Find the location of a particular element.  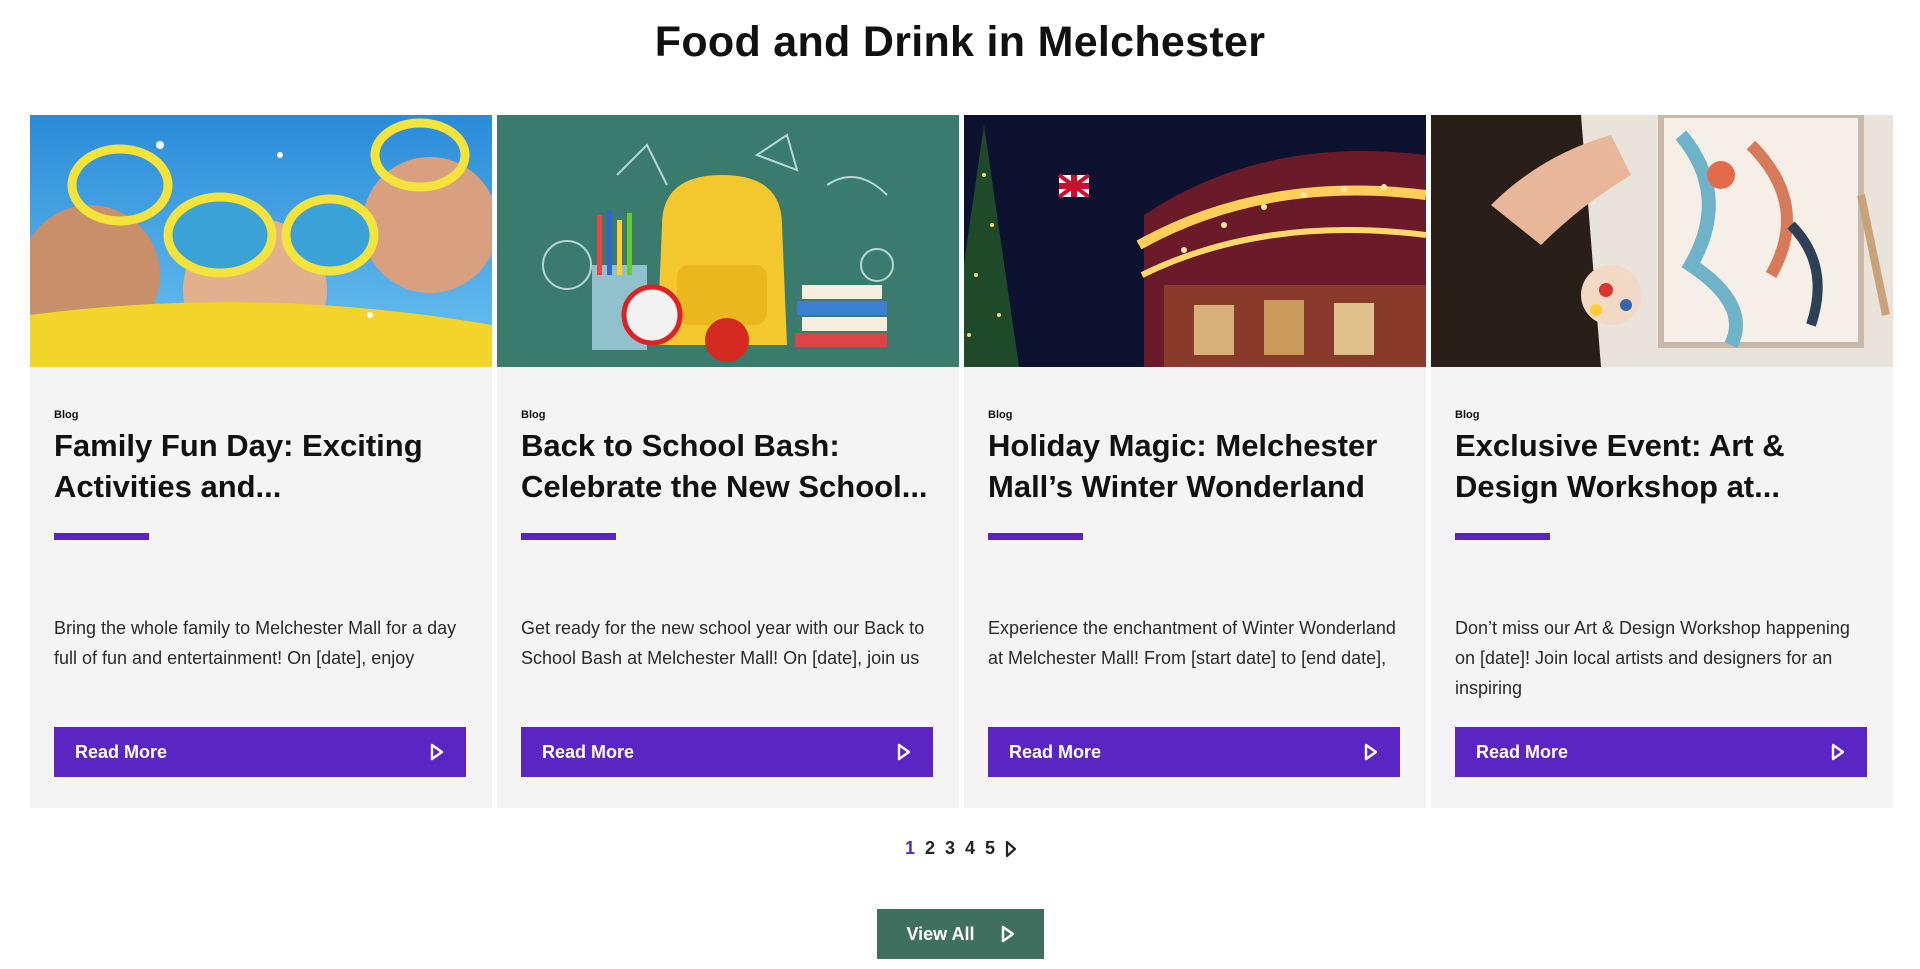

page-link: 4 is located at coordinates (970, 848).